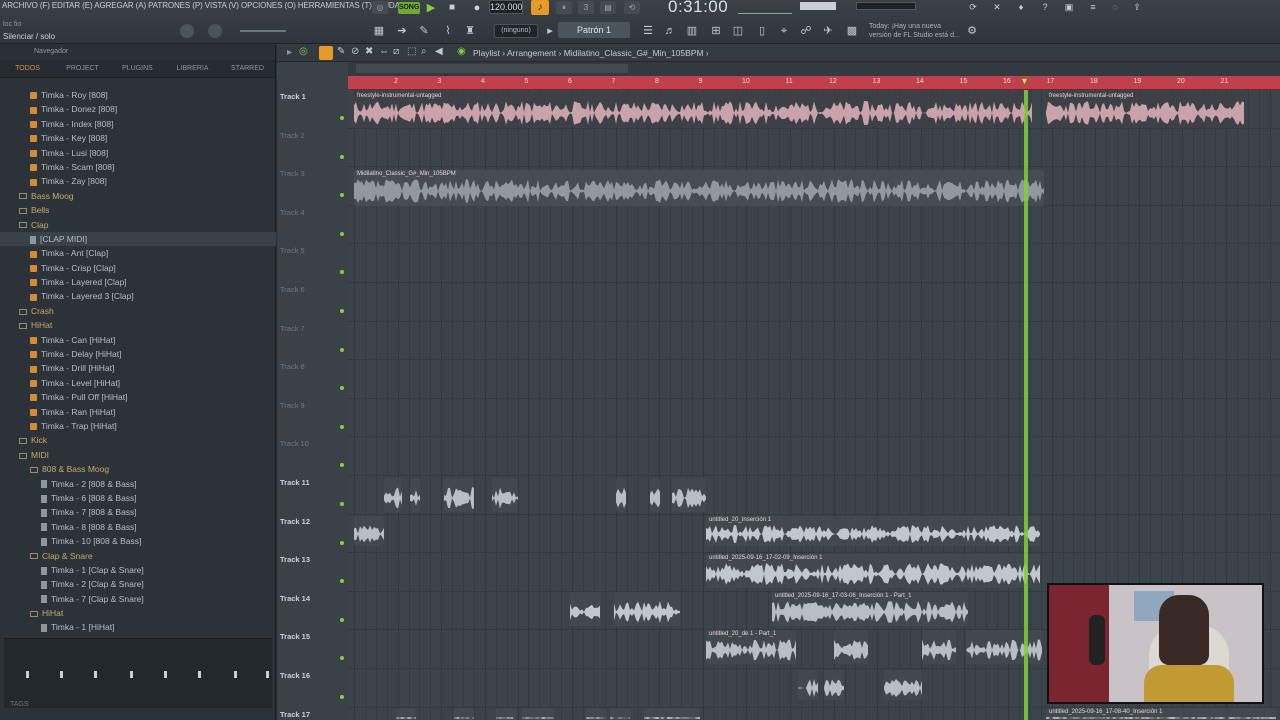 The height and width of the screenshot is (720, 1280). What do you see at coordinates (289, 52) in the screenshot?
I see `playlist-menu-icon: ▸` at bounding box center [289, 52].